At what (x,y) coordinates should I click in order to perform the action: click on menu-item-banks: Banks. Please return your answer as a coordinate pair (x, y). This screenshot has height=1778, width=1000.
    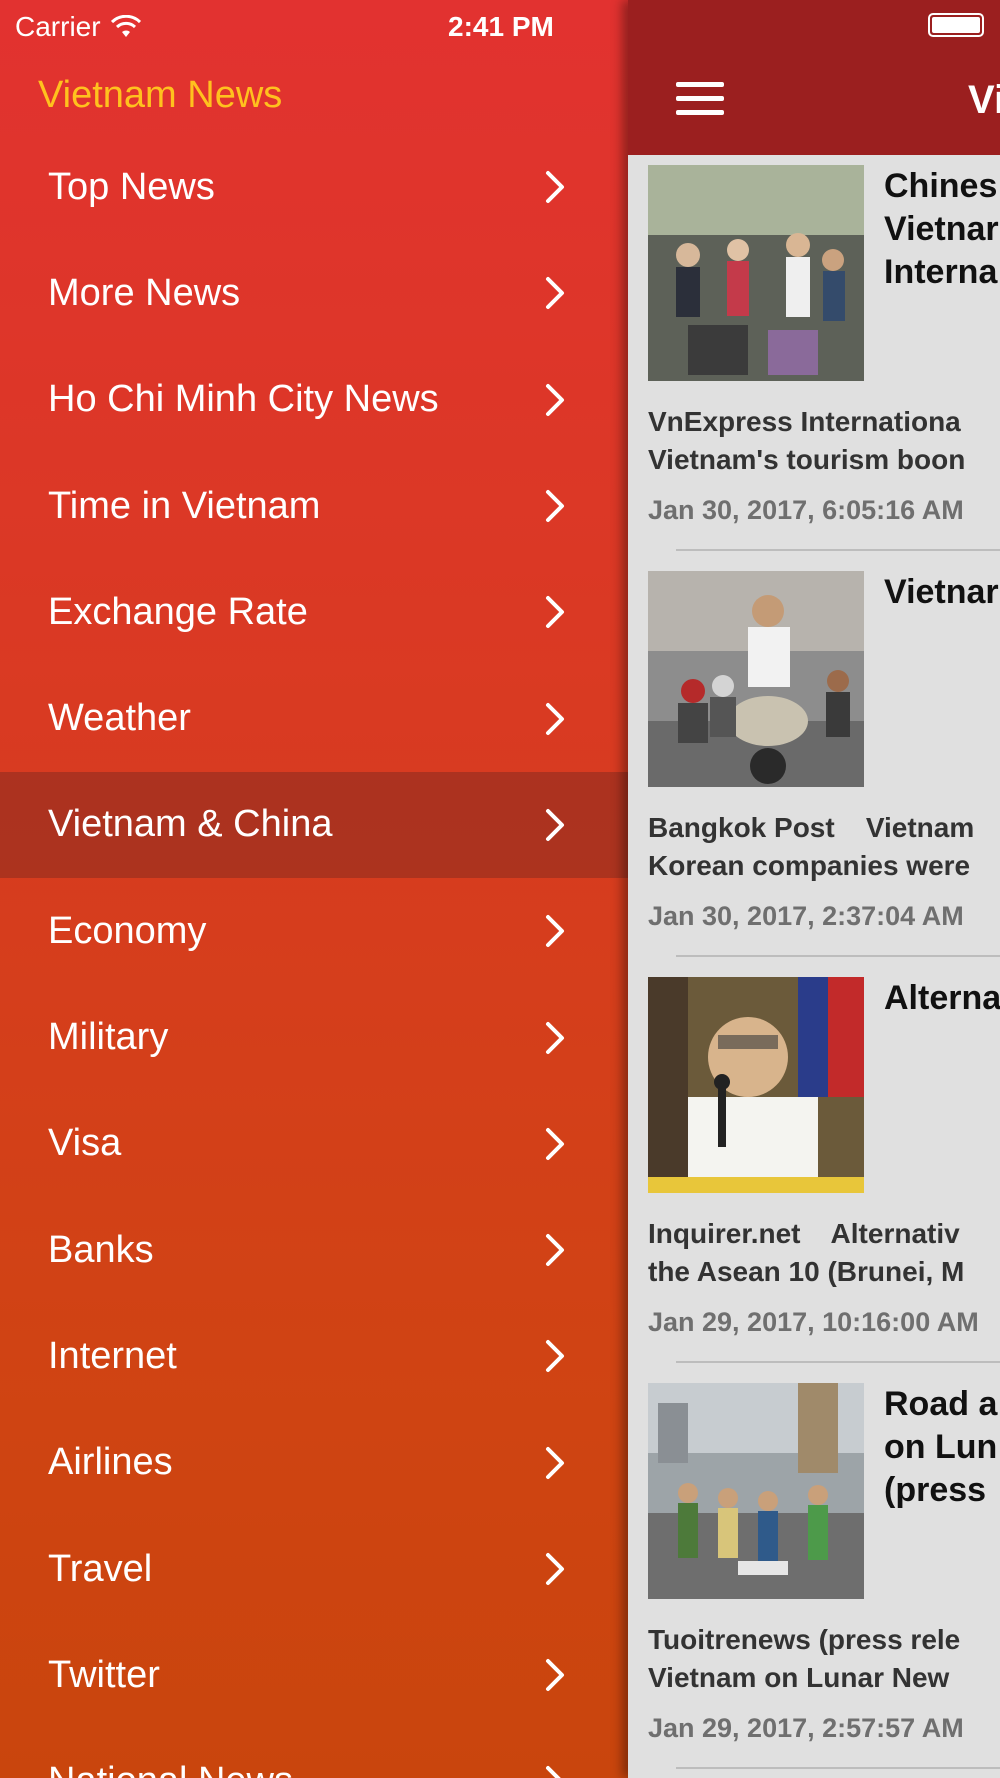
    Looking at the image, I should click on (314, 1250).